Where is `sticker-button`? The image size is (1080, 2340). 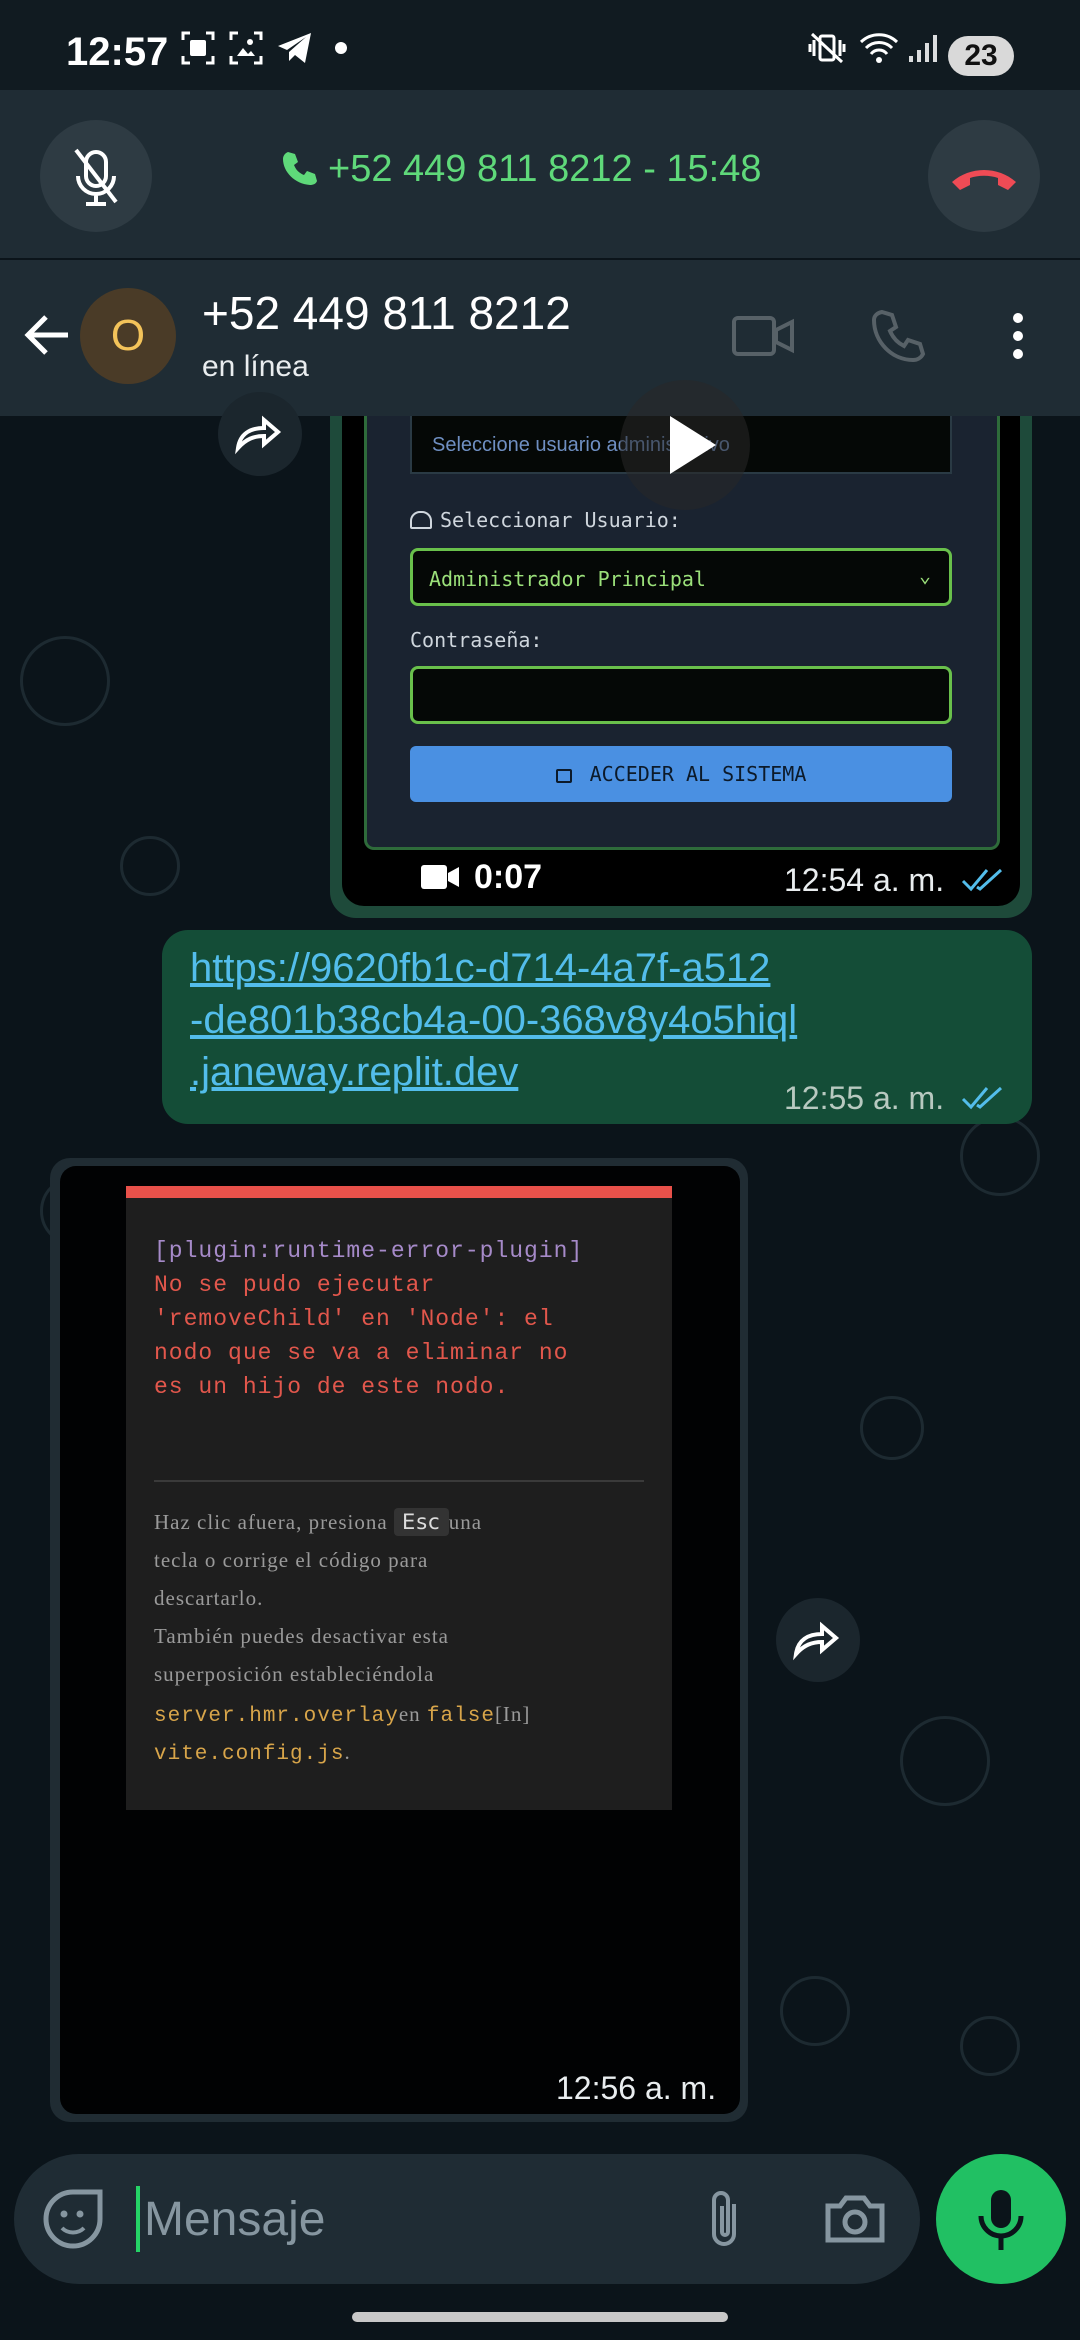
sticker-button is located at coordinates (73, 2219).